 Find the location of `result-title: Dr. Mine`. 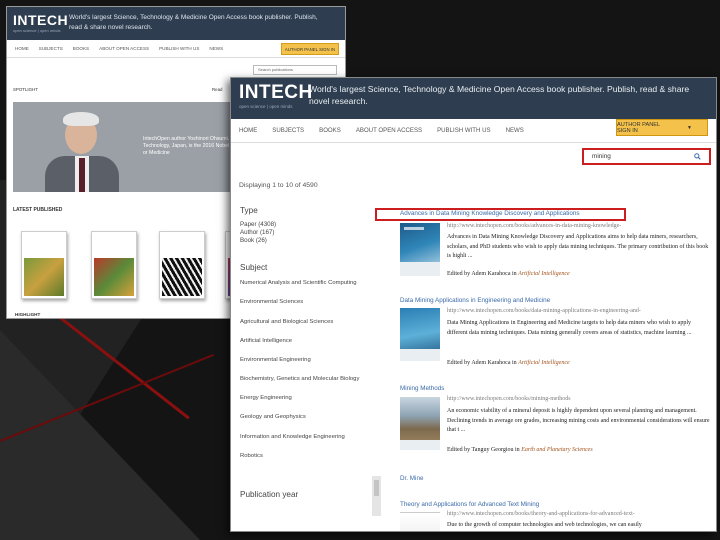

result-title: Dr. Mine is located at coordinates (411, 478).